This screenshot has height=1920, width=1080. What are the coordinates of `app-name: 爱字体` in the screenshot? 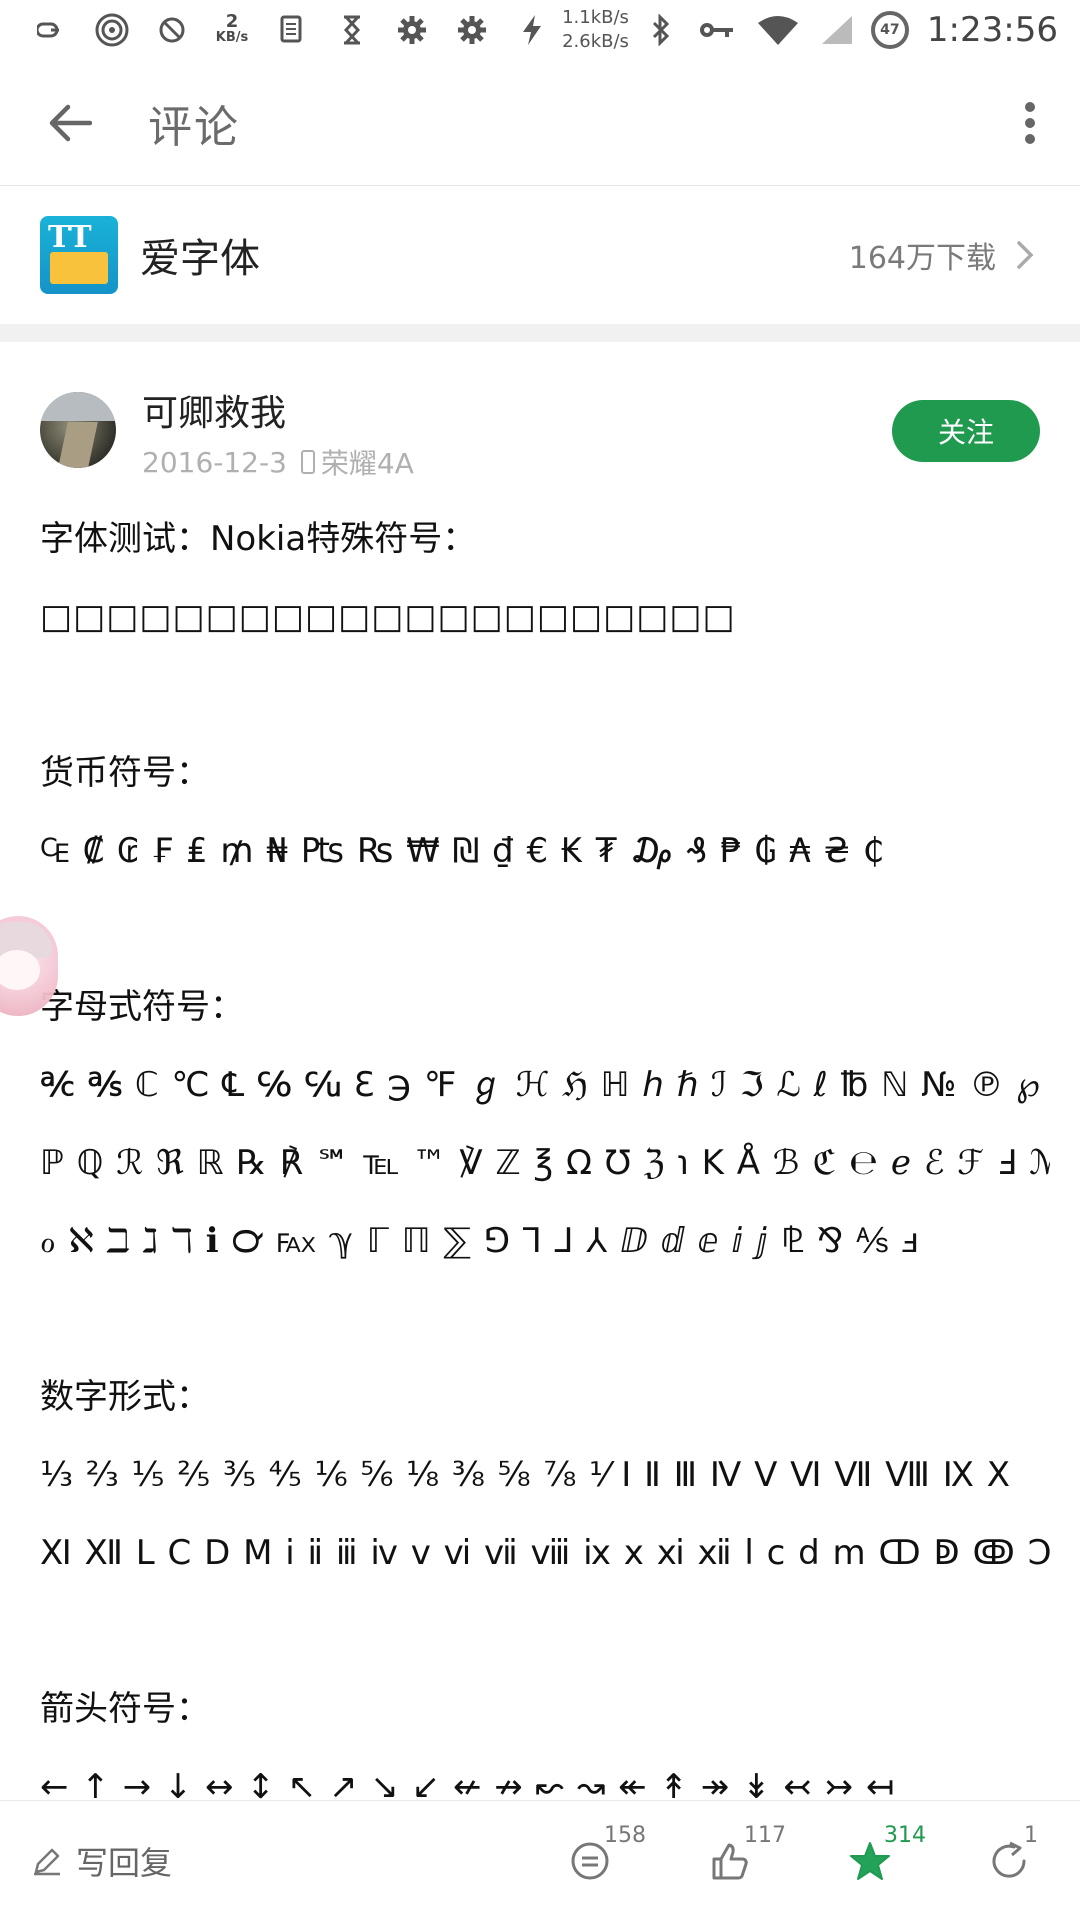 It's located at (200, 259).